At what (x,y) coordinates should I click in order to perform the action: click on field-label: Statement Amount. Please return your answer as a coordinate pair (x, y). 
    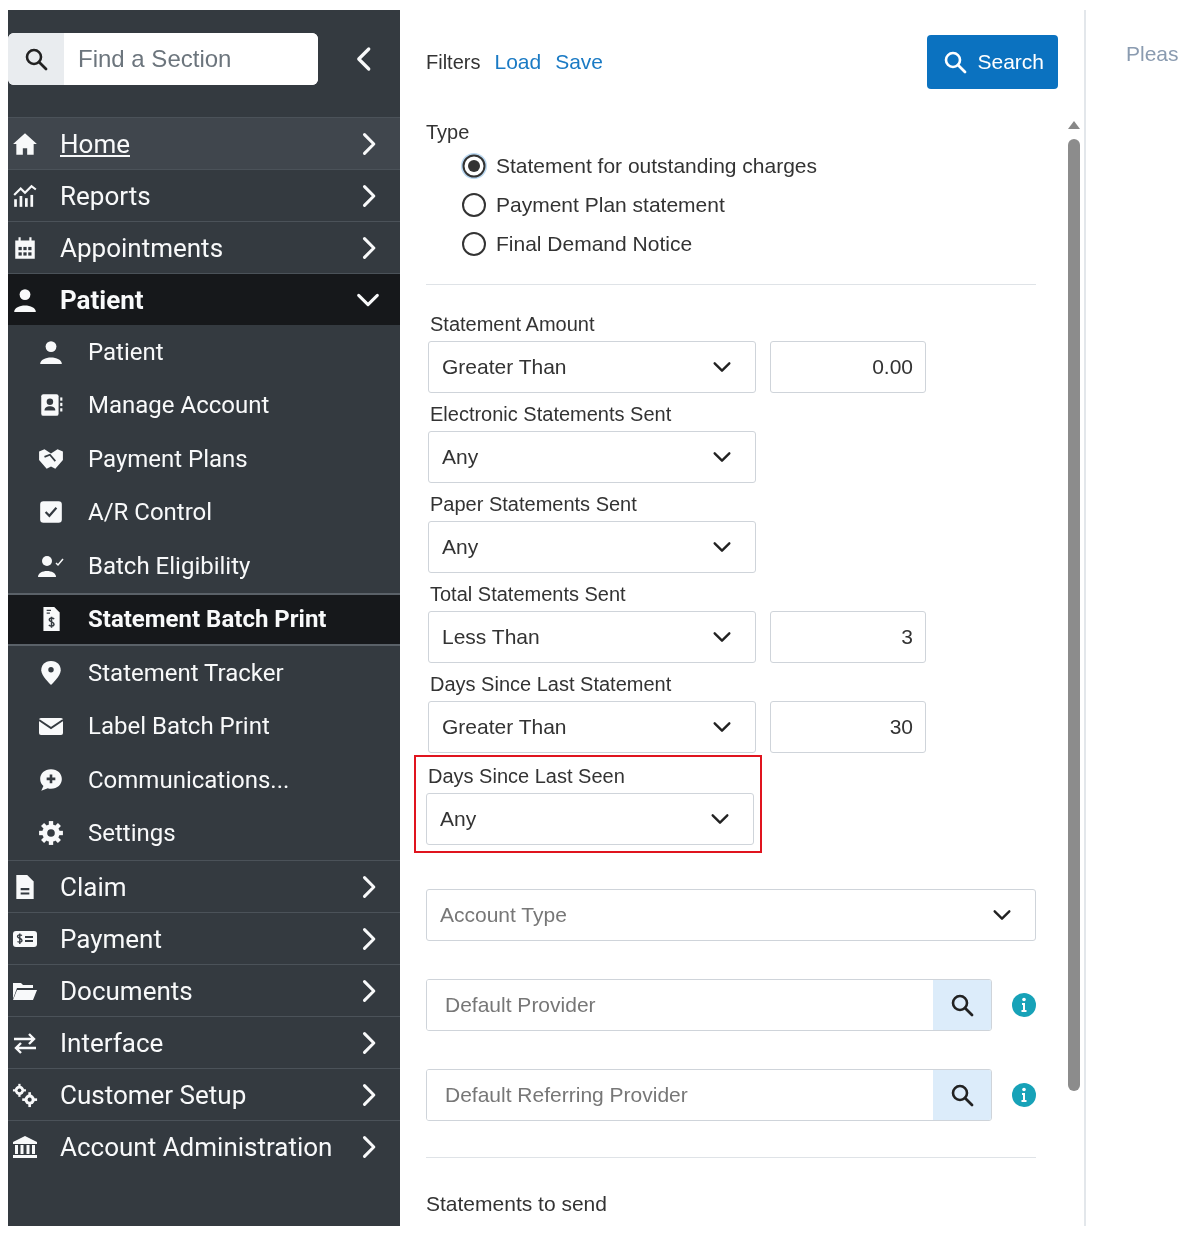
    Looking at the image, I should click on (512, 324).